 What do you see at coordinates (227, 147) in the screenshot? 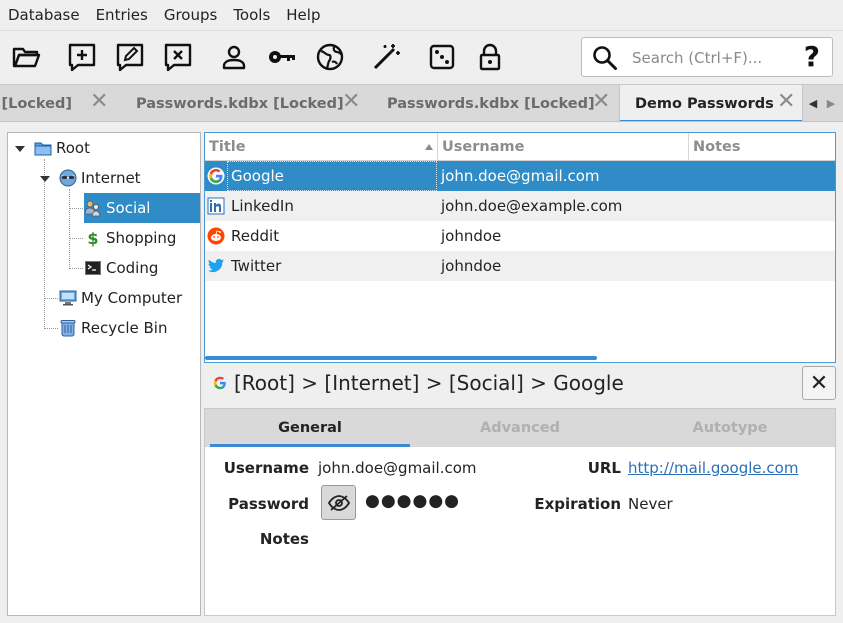
I see `column-header-label: Title` at bounding box center [227, 147].